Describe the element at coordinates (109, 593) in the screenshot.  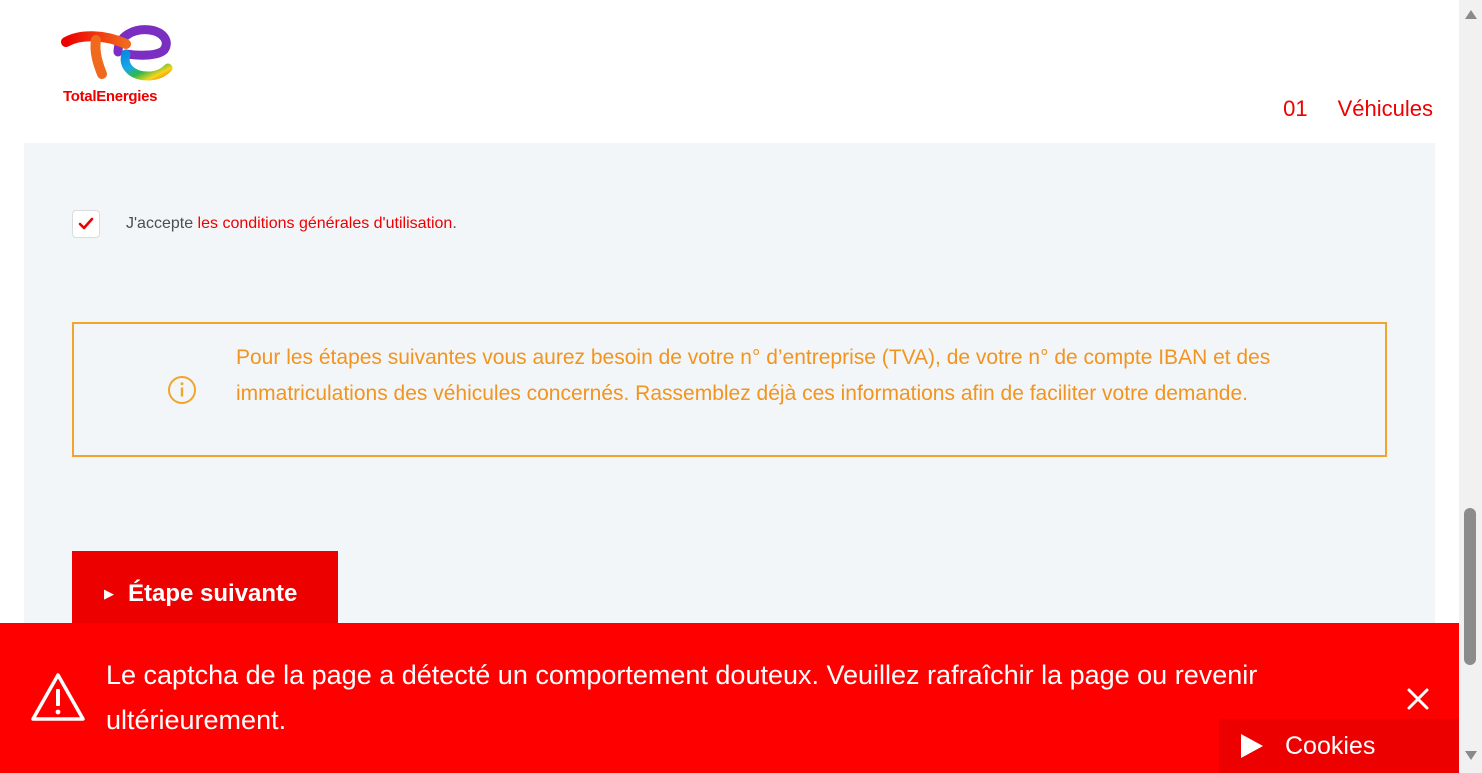
I see `play-arrow-icon: ▶` at that location.